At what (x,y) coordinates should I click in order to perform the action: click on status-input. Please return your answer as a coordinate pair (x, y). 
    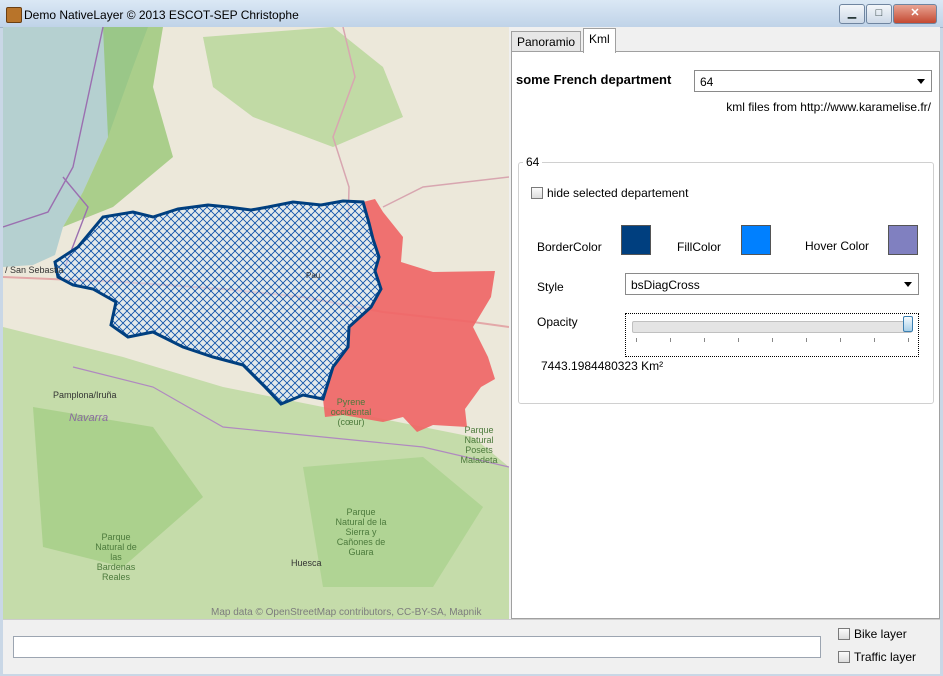
    Looking at the image, I should click on (417, 647).